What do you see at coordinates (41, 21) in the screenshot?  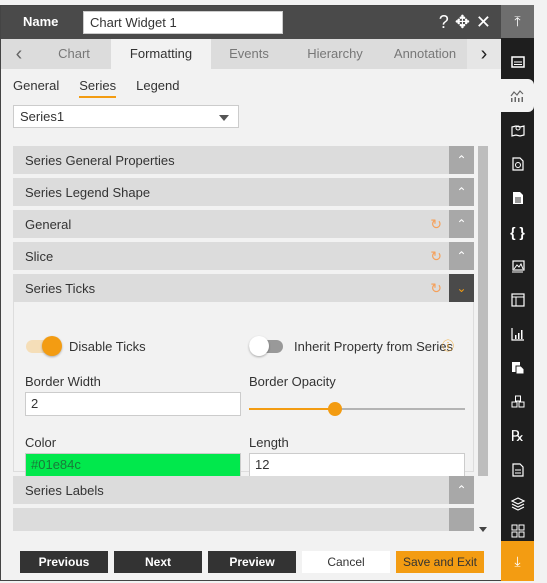 I see `name-label: Name` at bounding box center [41, 21].